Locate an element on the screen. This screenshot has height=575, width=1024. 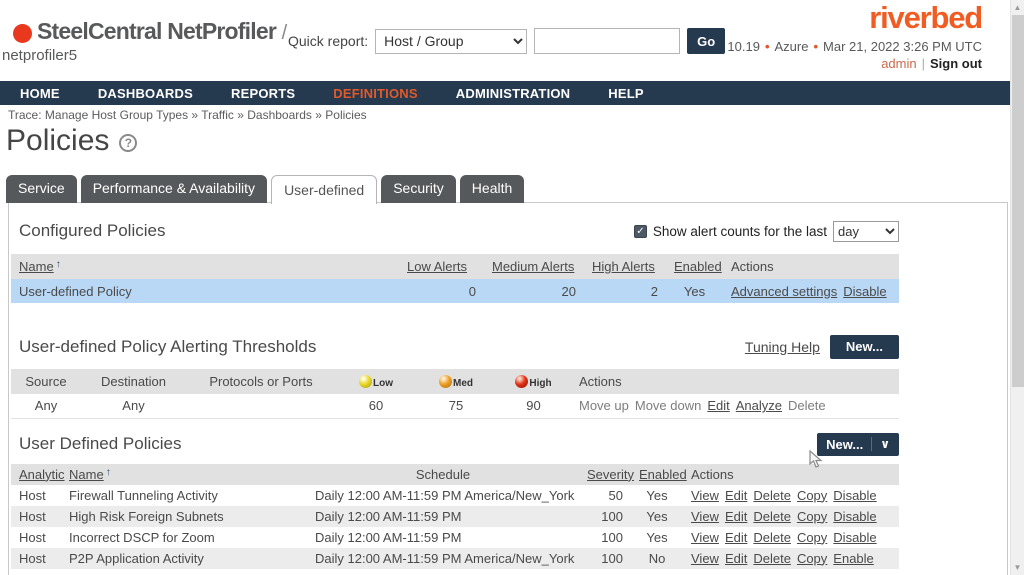
sort-asc-icon: ↑ is located at coordinates (58, 264).